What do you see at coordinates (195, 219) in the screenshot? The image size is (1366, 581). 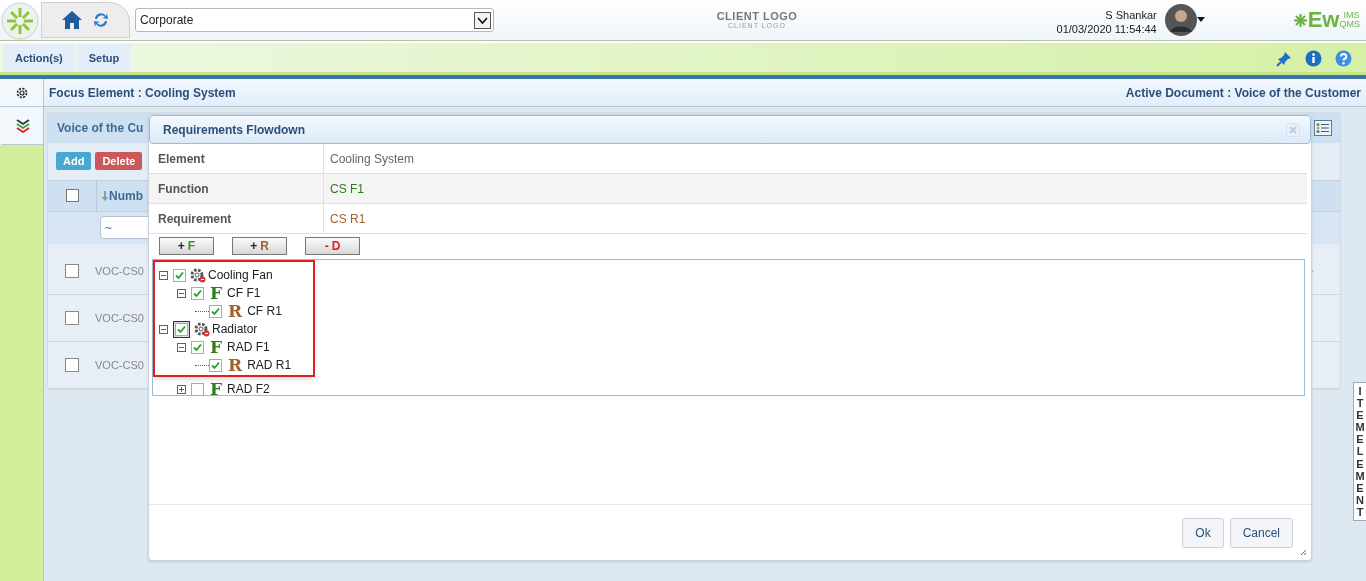 I see `field-label: Requirement` at bounding box center [195, 219].